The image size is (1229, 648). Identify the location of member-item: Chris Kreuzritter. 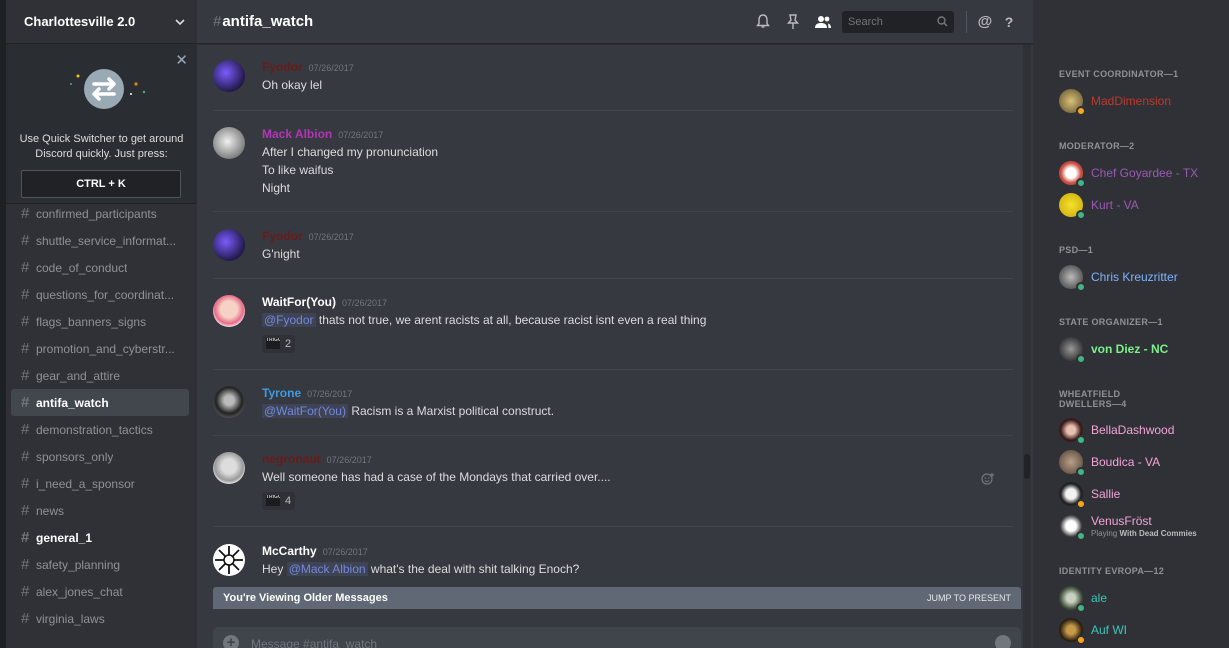
(1118, 278).